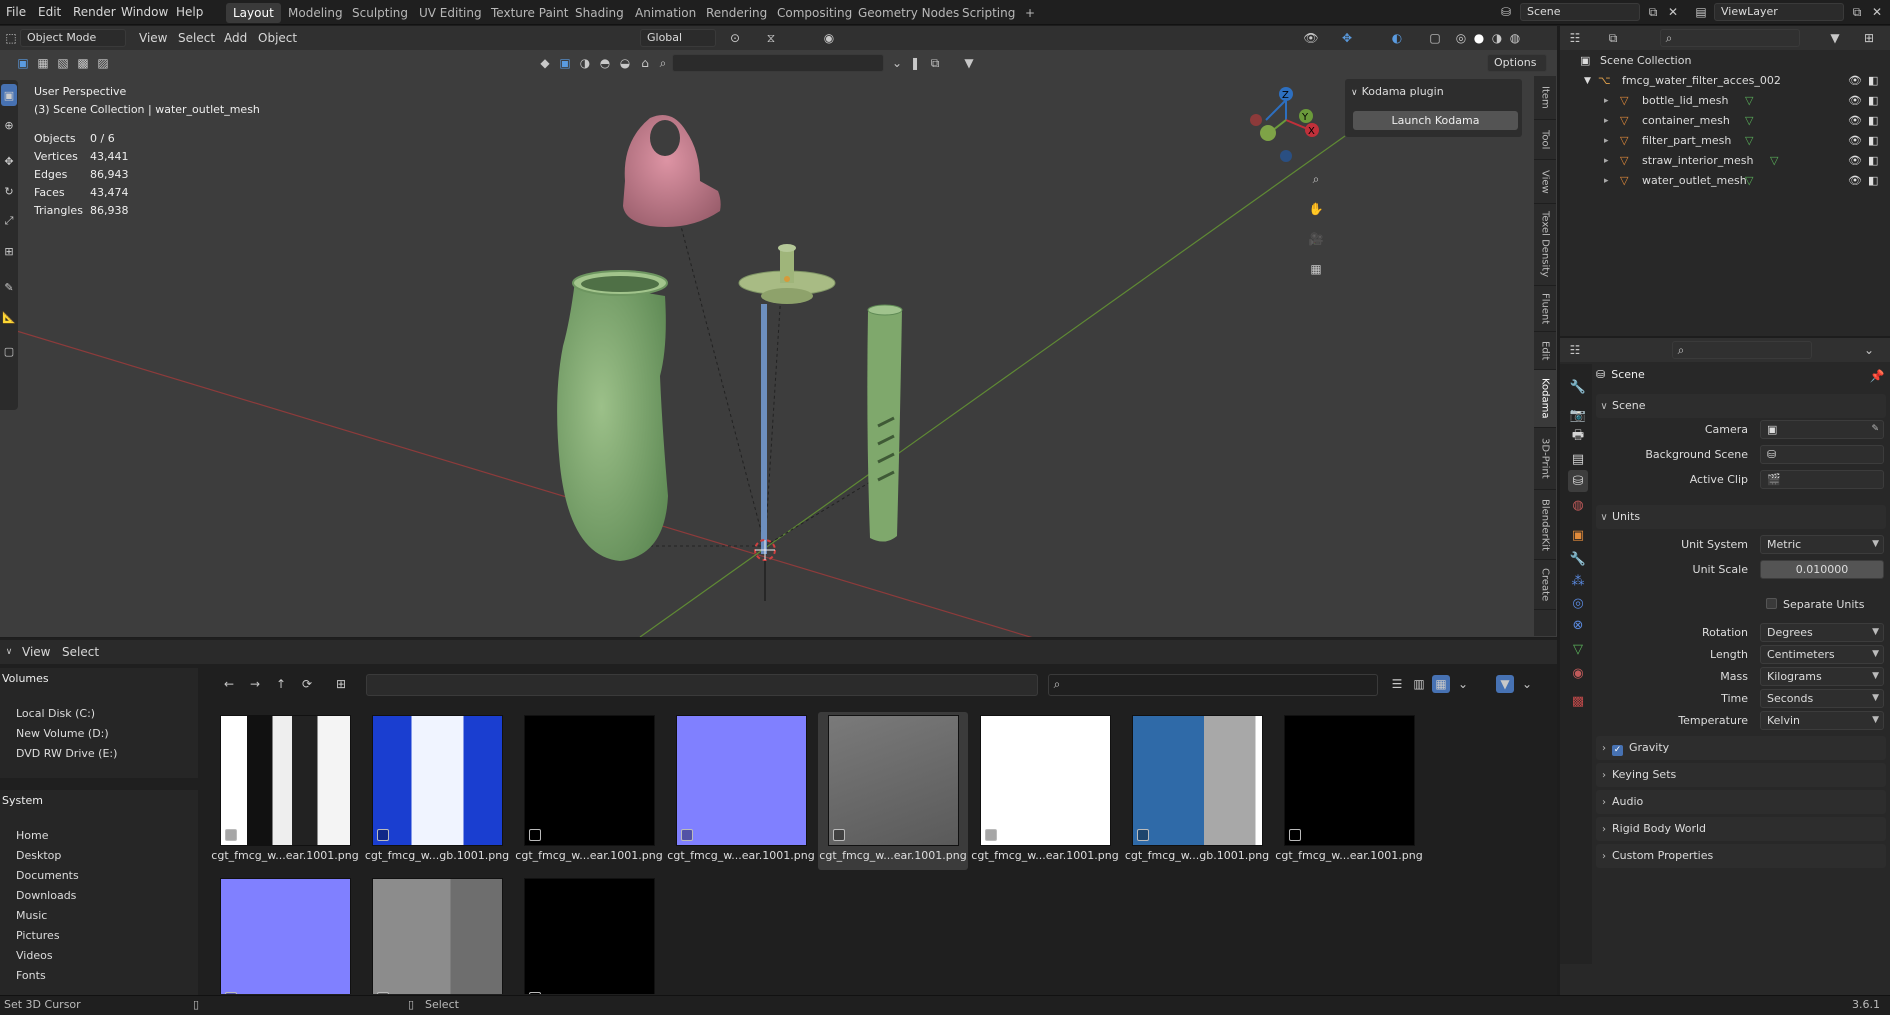 The image size is (1890, 1015). What do you see at coordinates (281, 684) in the screenshot?
I see `parent-dir-icon: ↑` at bounding box center [281, 684].